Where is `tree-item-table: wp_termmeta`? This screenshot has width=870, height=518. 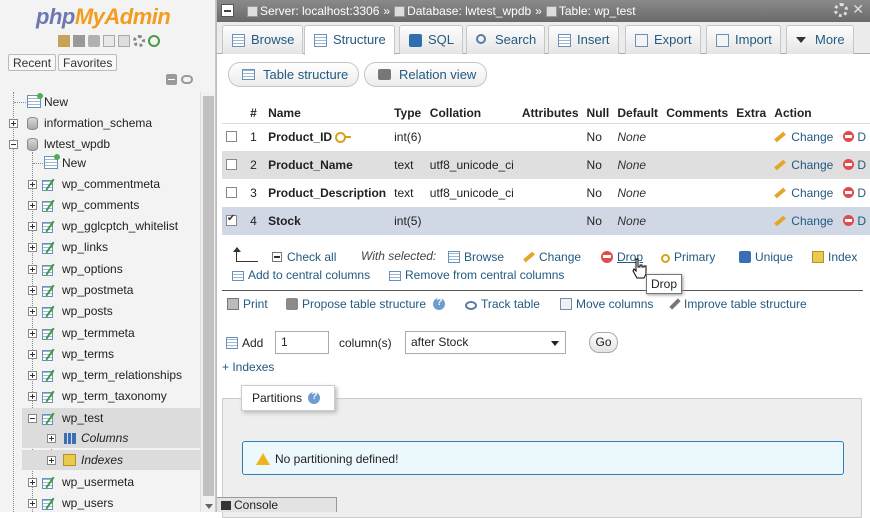
tree-item-table: wp_termmeta is located at coordinates (100, 333).